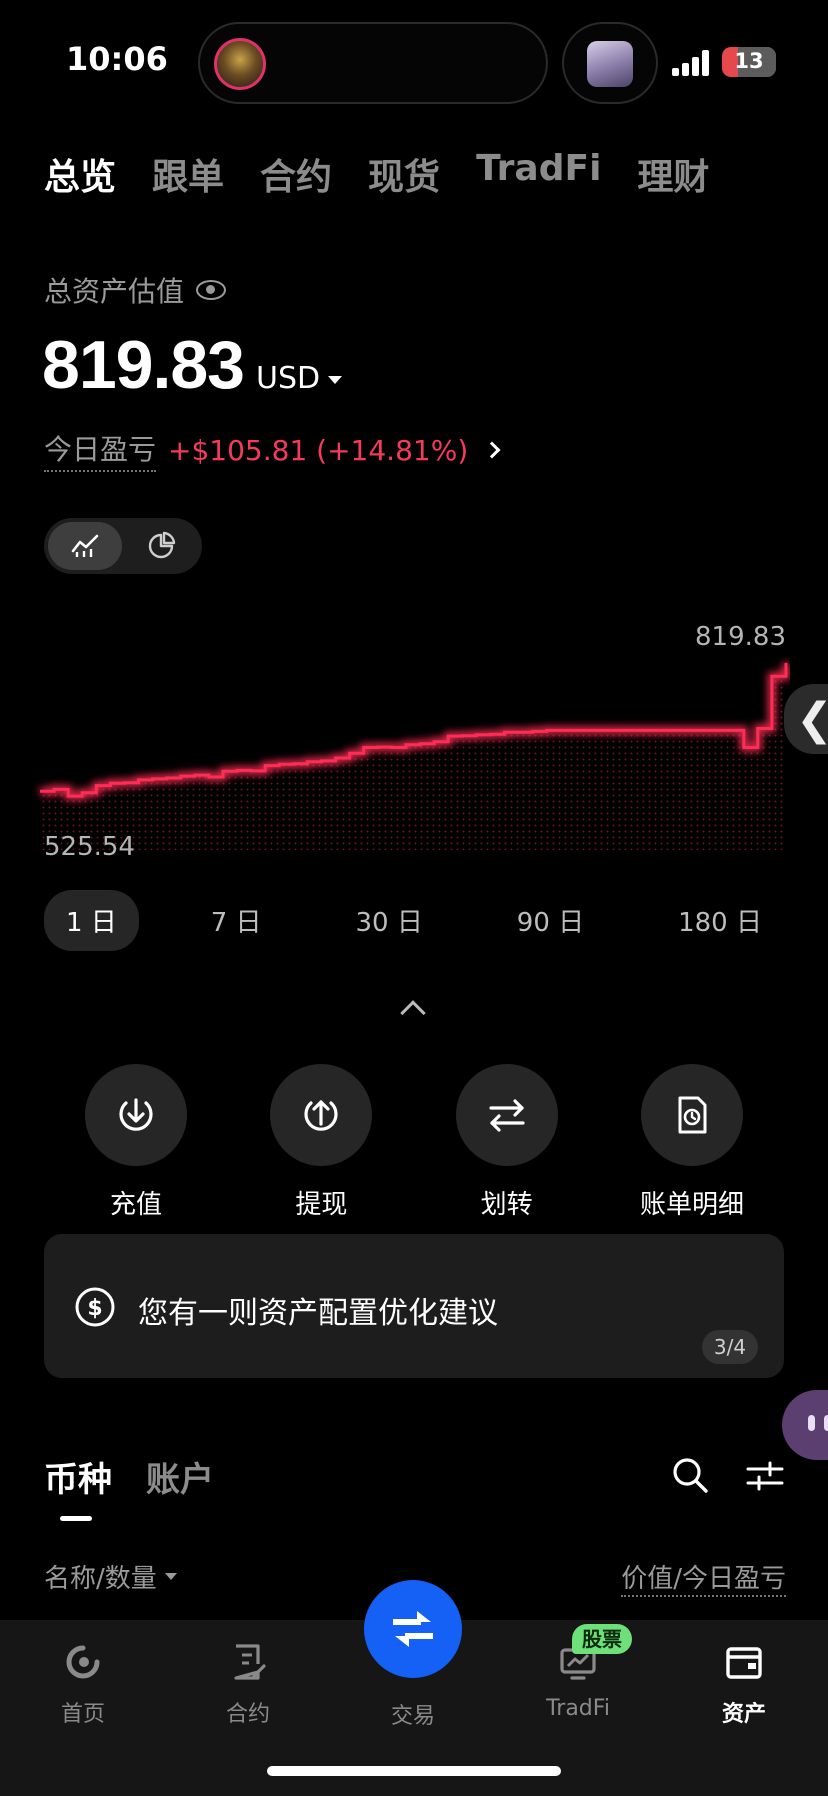 The height and width of the screenshot is (1796, 828). I want to click on collapse-chevron-up-icon, so click(413, 1013).